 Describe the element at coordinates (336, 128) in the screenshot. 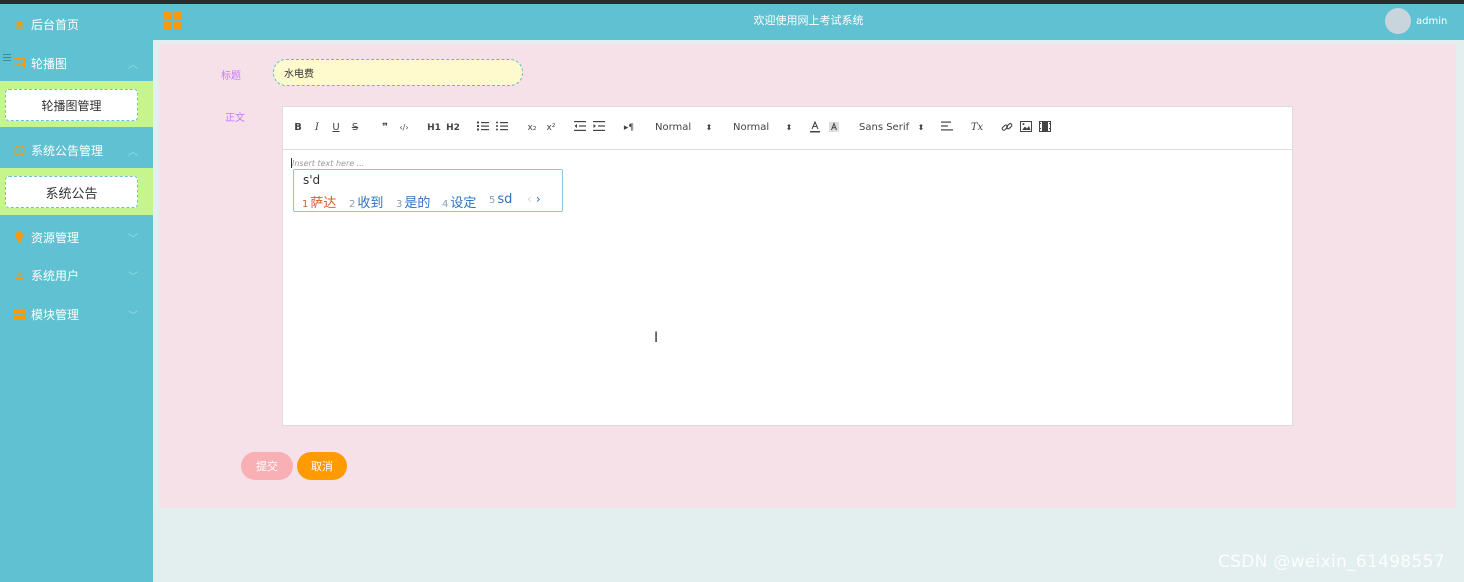

I see `underline-button: U` at that location.